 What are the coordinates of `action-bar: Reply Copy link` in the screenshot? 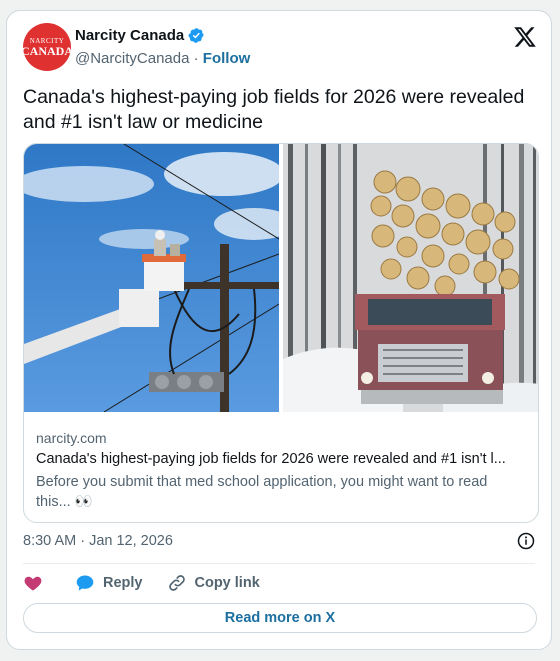 It's located at (141, 583).